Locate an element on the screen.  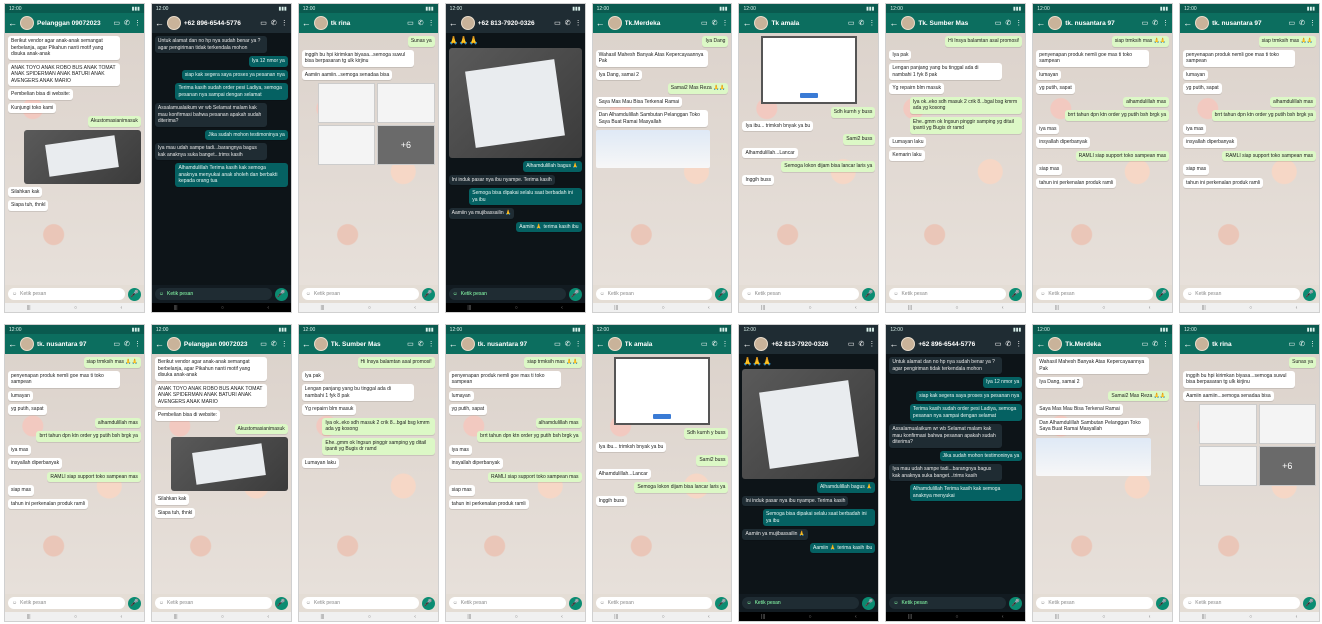
image-album: +6 is located at coordinates (1258, 445).